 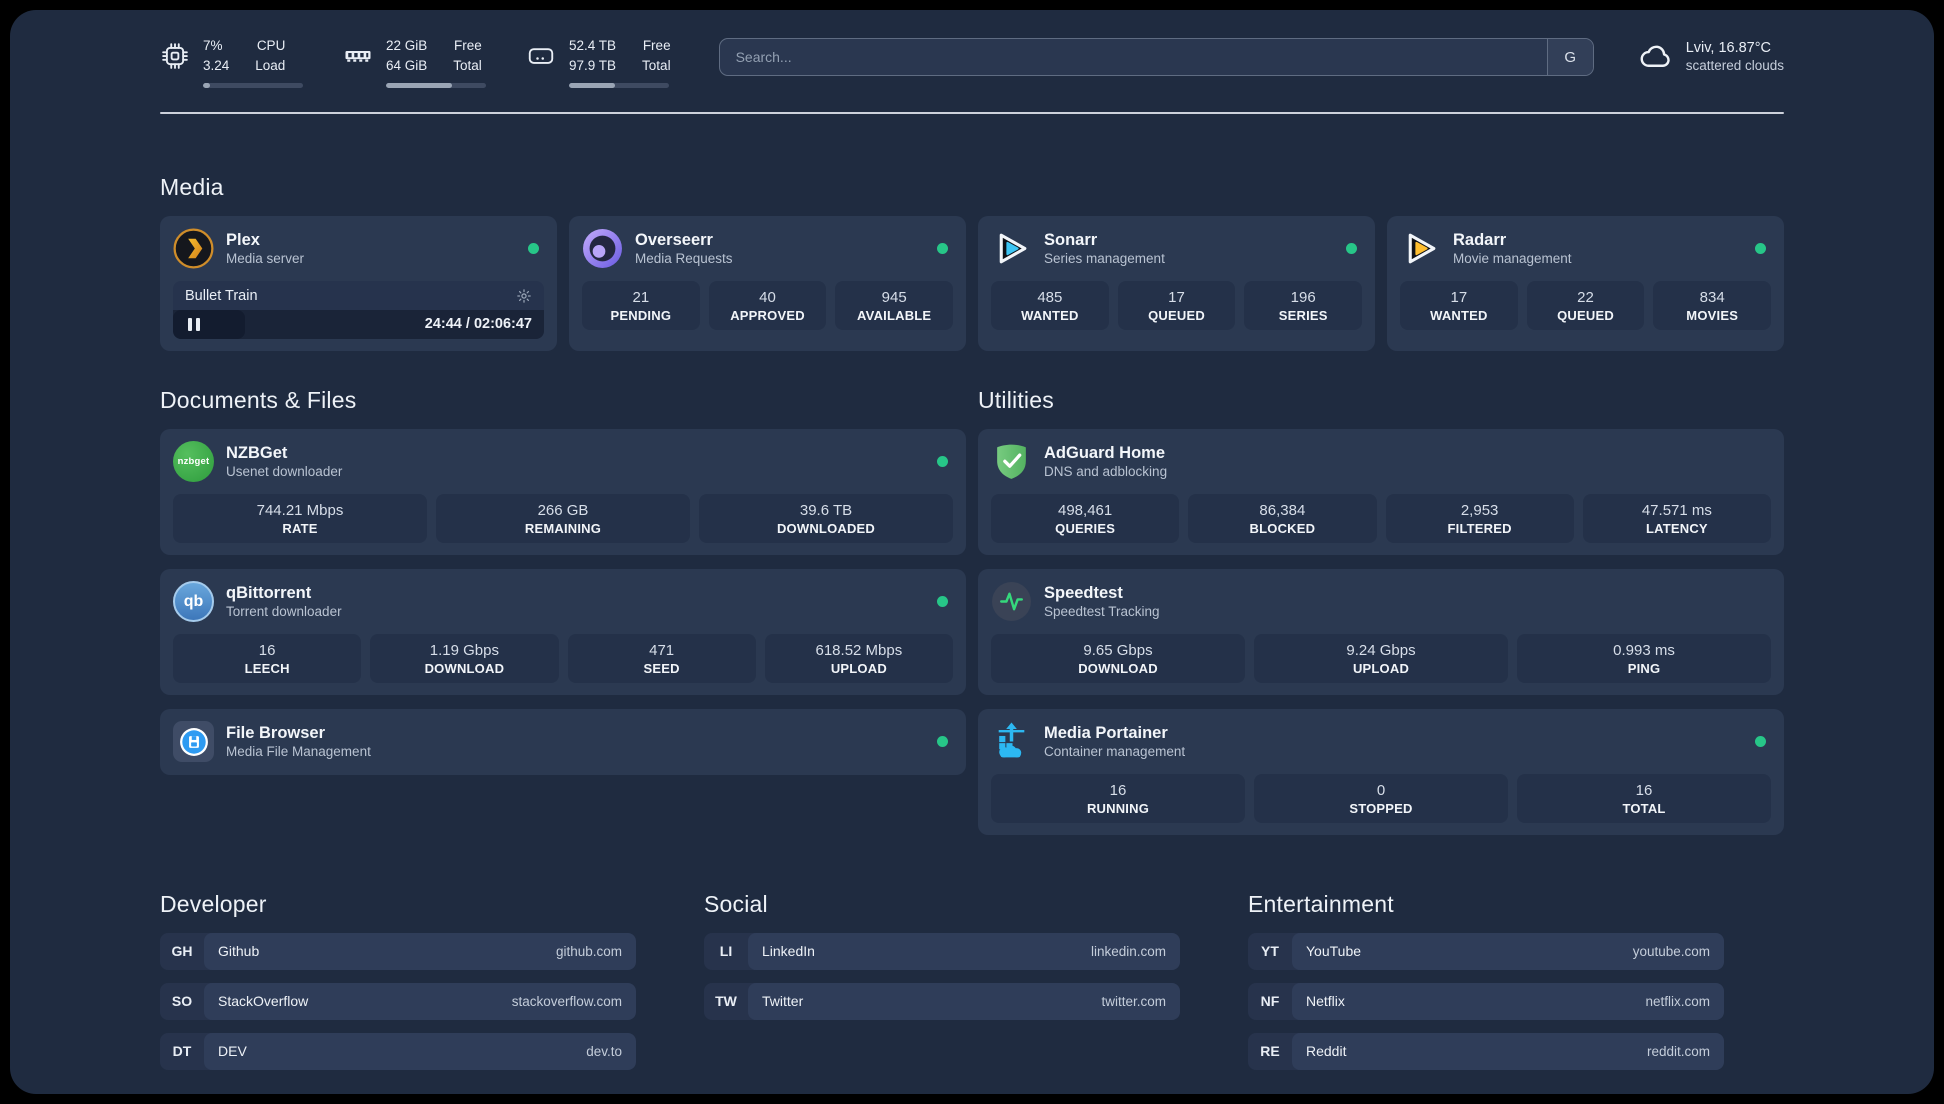 What do you see at coordinates (602, 248) in the screenshot?
I see `overseerr-icon` at bounding box center [602, 248].